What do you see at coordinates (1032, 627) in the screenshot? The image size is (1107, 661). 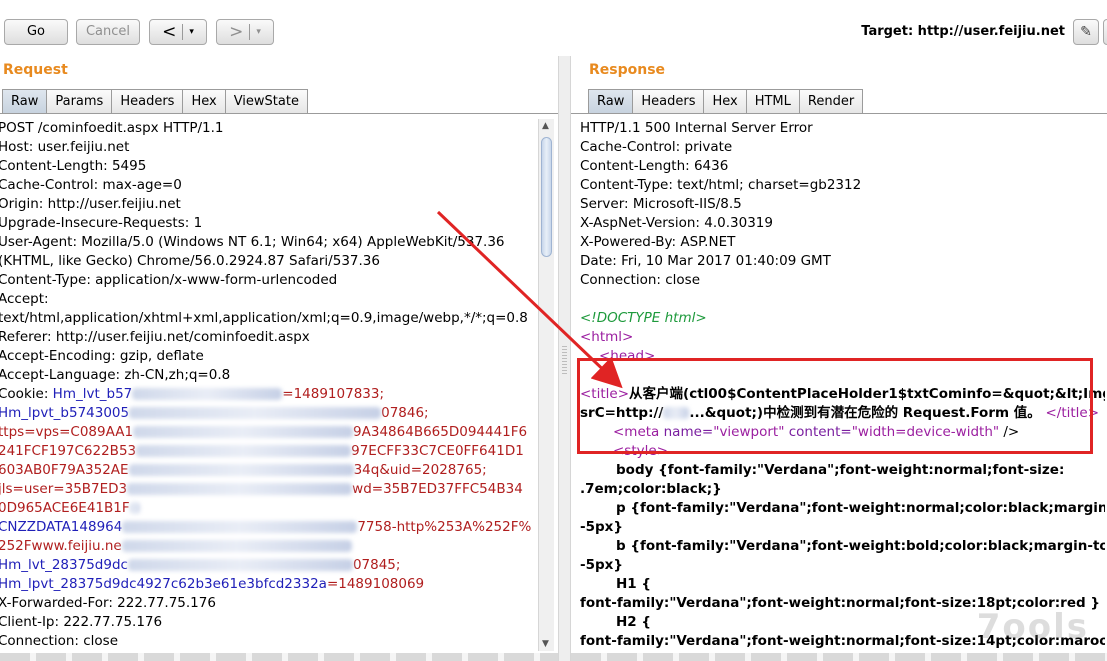 I see `watermark-logo: 7ools` at bounding box center [1032, 627].